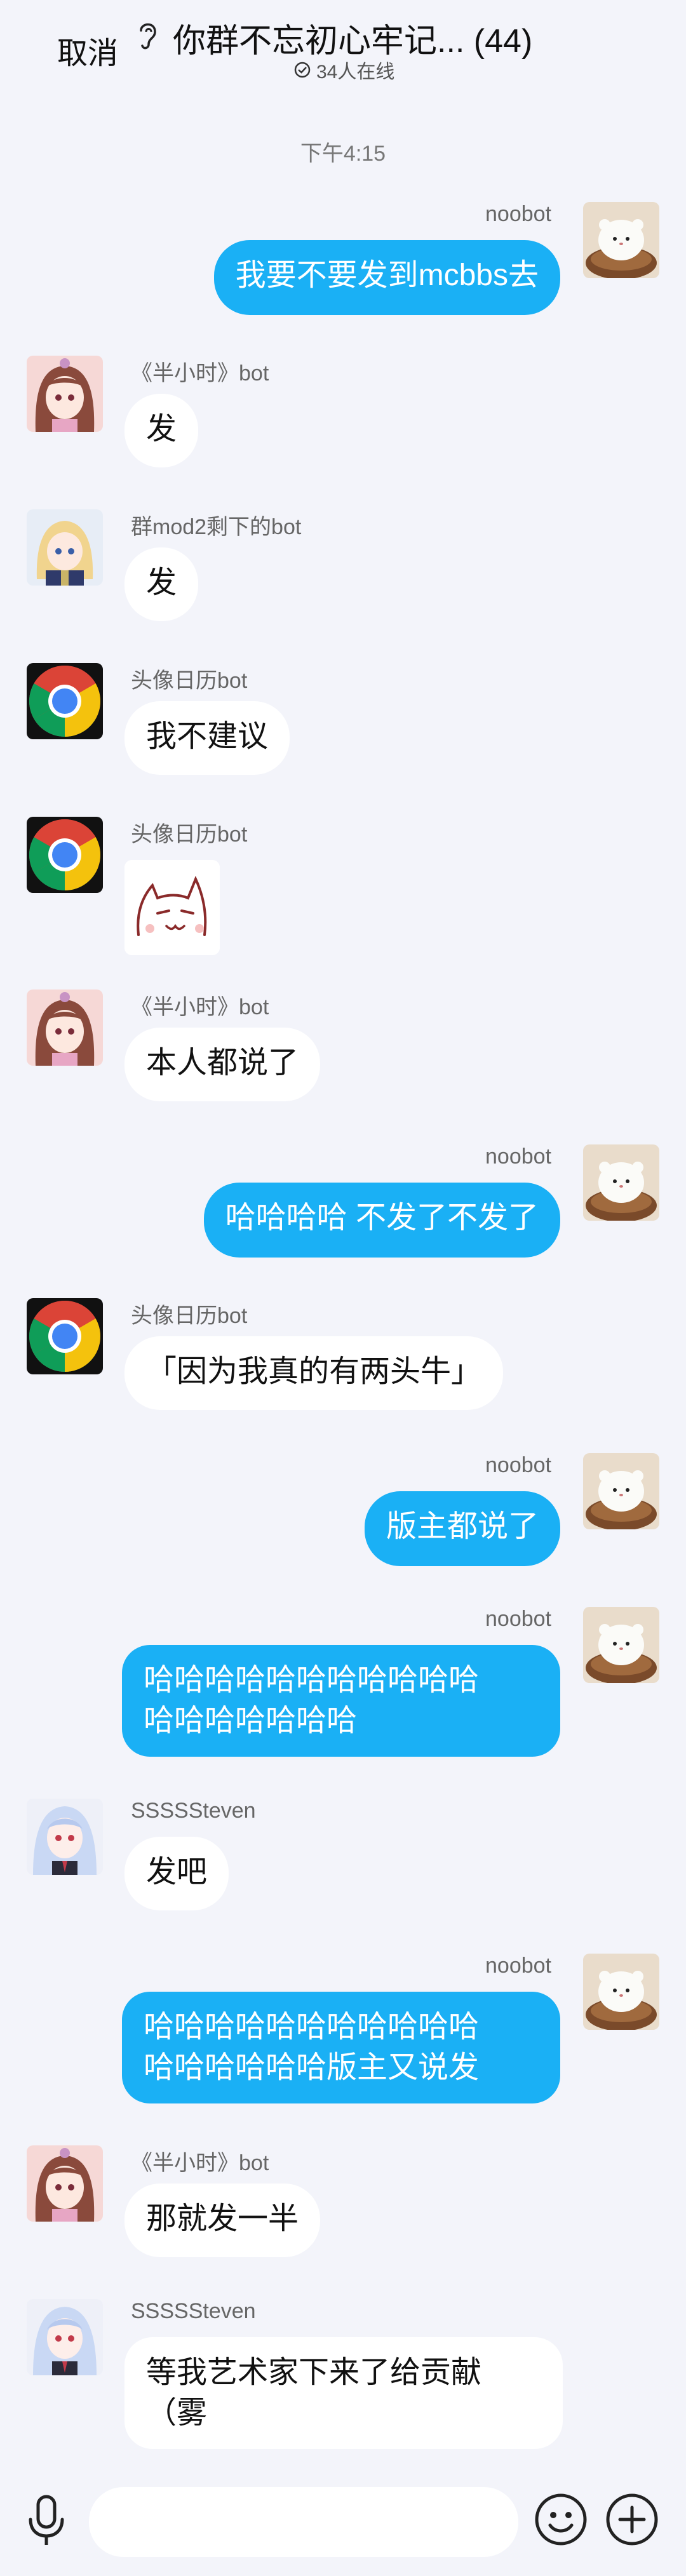 This screenshot has width=686, height=2576. I want to click on check-circle-icon, so click(302, 70).